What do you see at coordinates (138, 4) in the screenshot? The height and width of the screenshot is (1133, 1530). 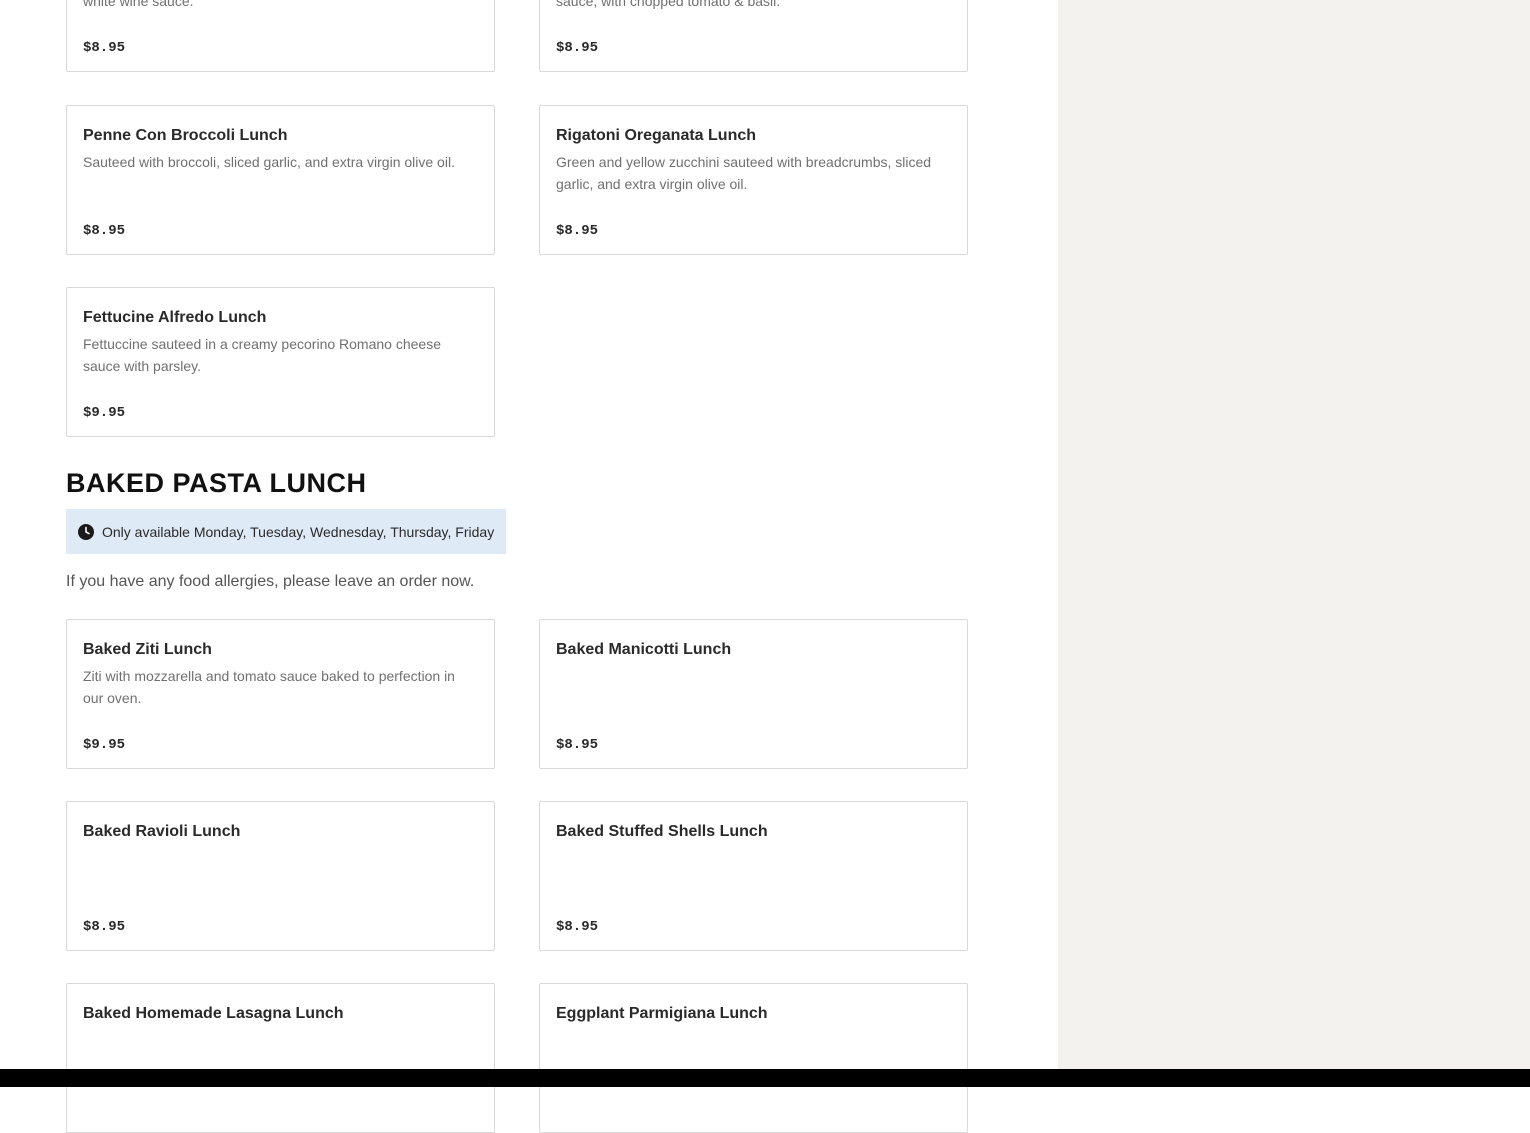 I see `item-description: white wine sauce.` at bounding box center [138, 4].